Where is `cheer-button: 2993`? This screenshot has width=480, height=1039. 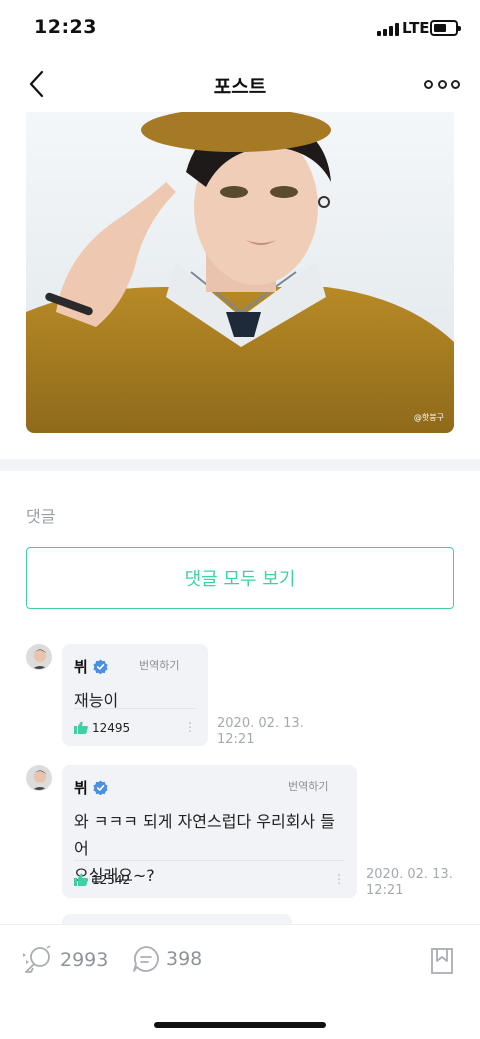 cheer-button: 2993 is located at coordinates (64, 960).